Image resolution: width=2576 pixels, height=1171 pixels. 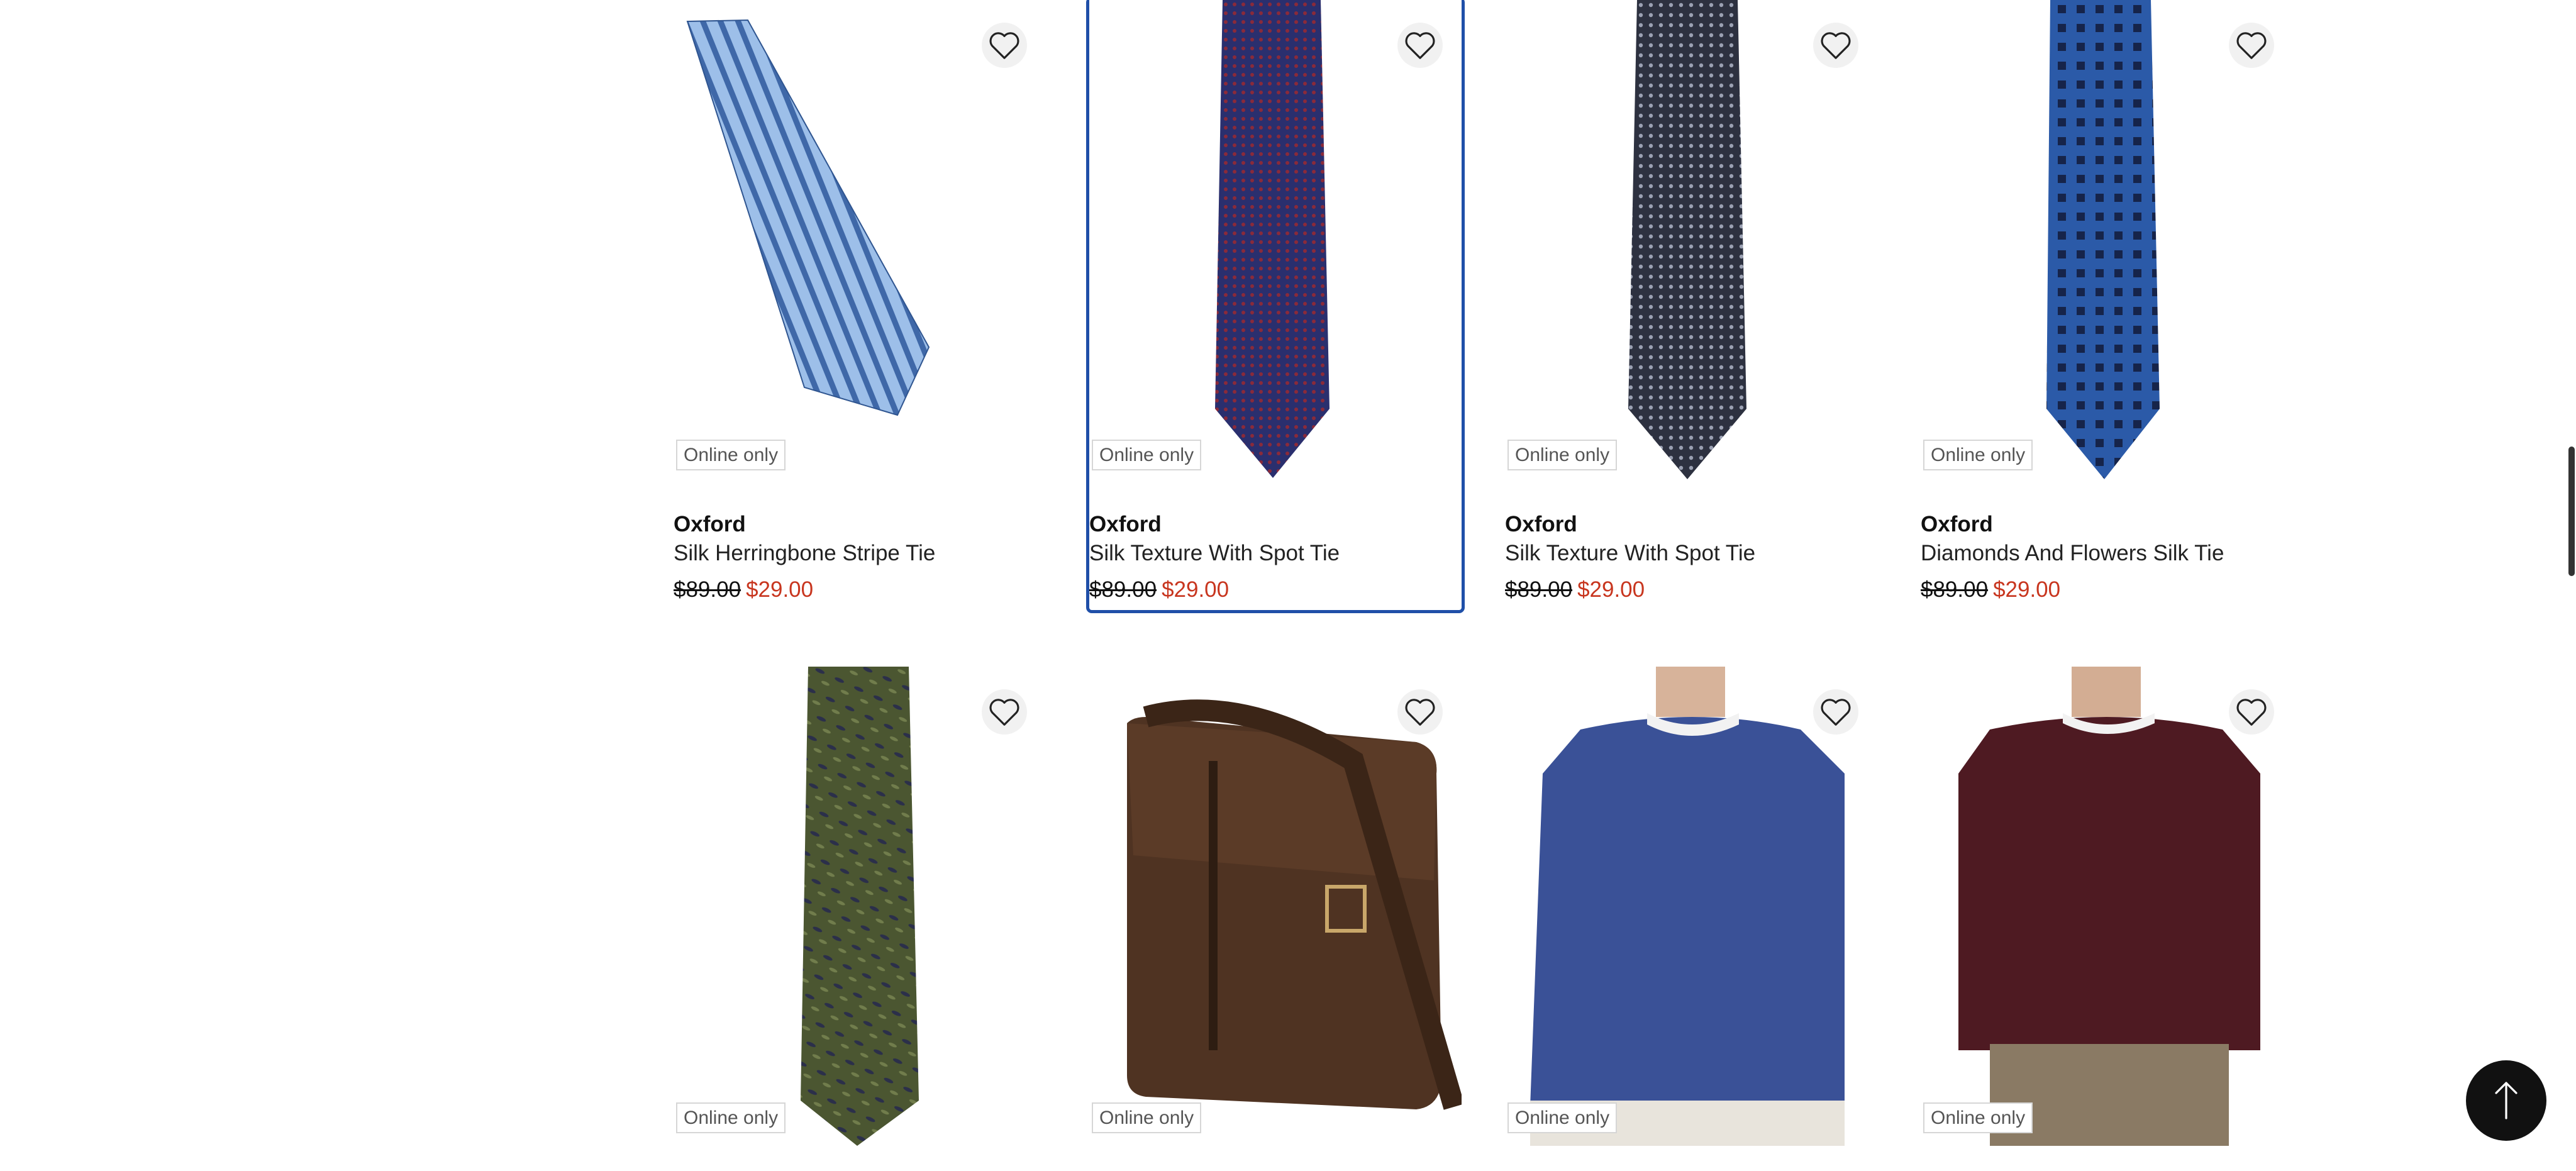 What do you see at coordinates (2571, 511) in the screenshot?
I see `scrollbar-thumb` at bounding box center [2571, 511].